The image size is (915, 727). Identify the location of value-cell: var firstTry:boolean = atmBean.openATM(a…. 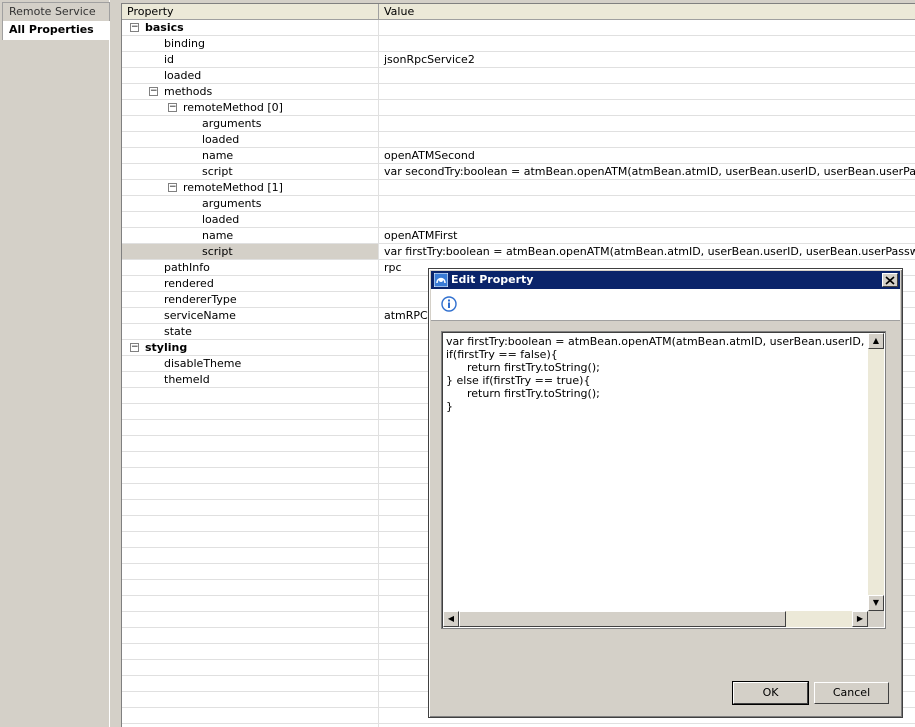
(647, 251).